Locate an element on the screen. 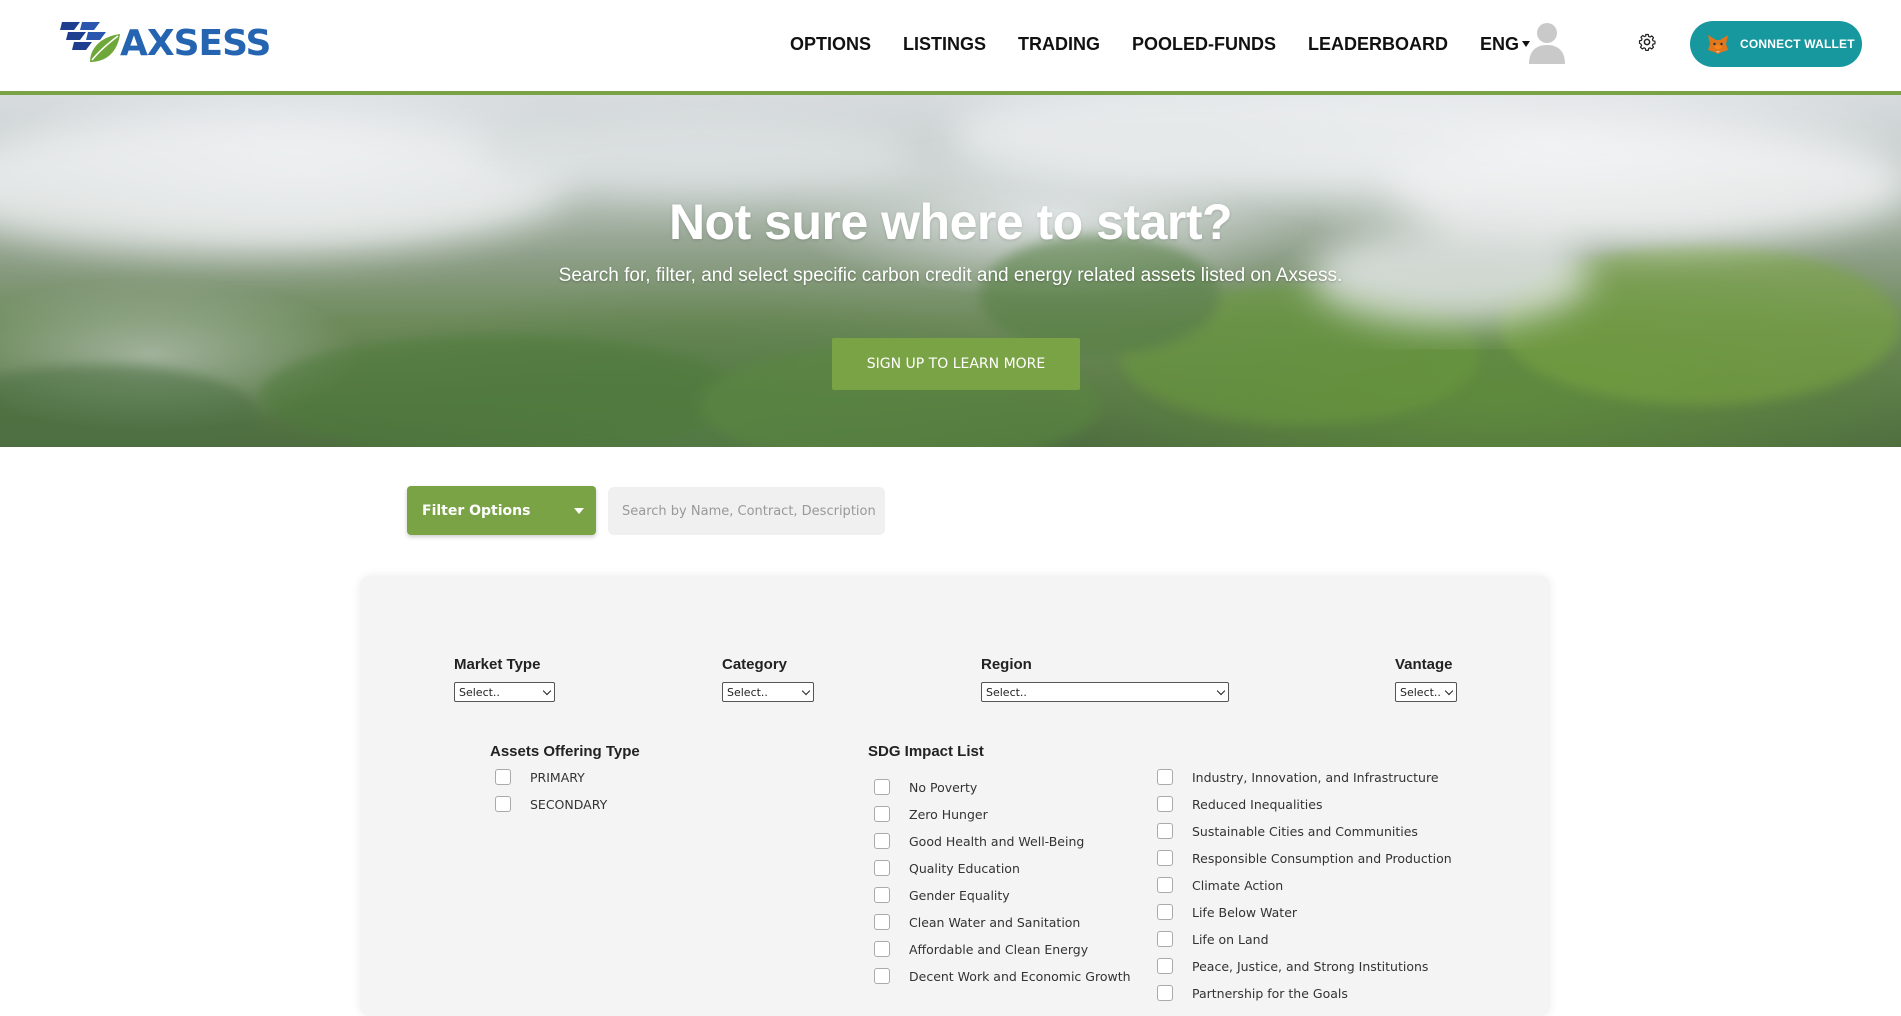 The height and width of the screenshot is (1016, 1901). sdg-partnership: Partnership for the Goals is located at coordinates (1252, 993).